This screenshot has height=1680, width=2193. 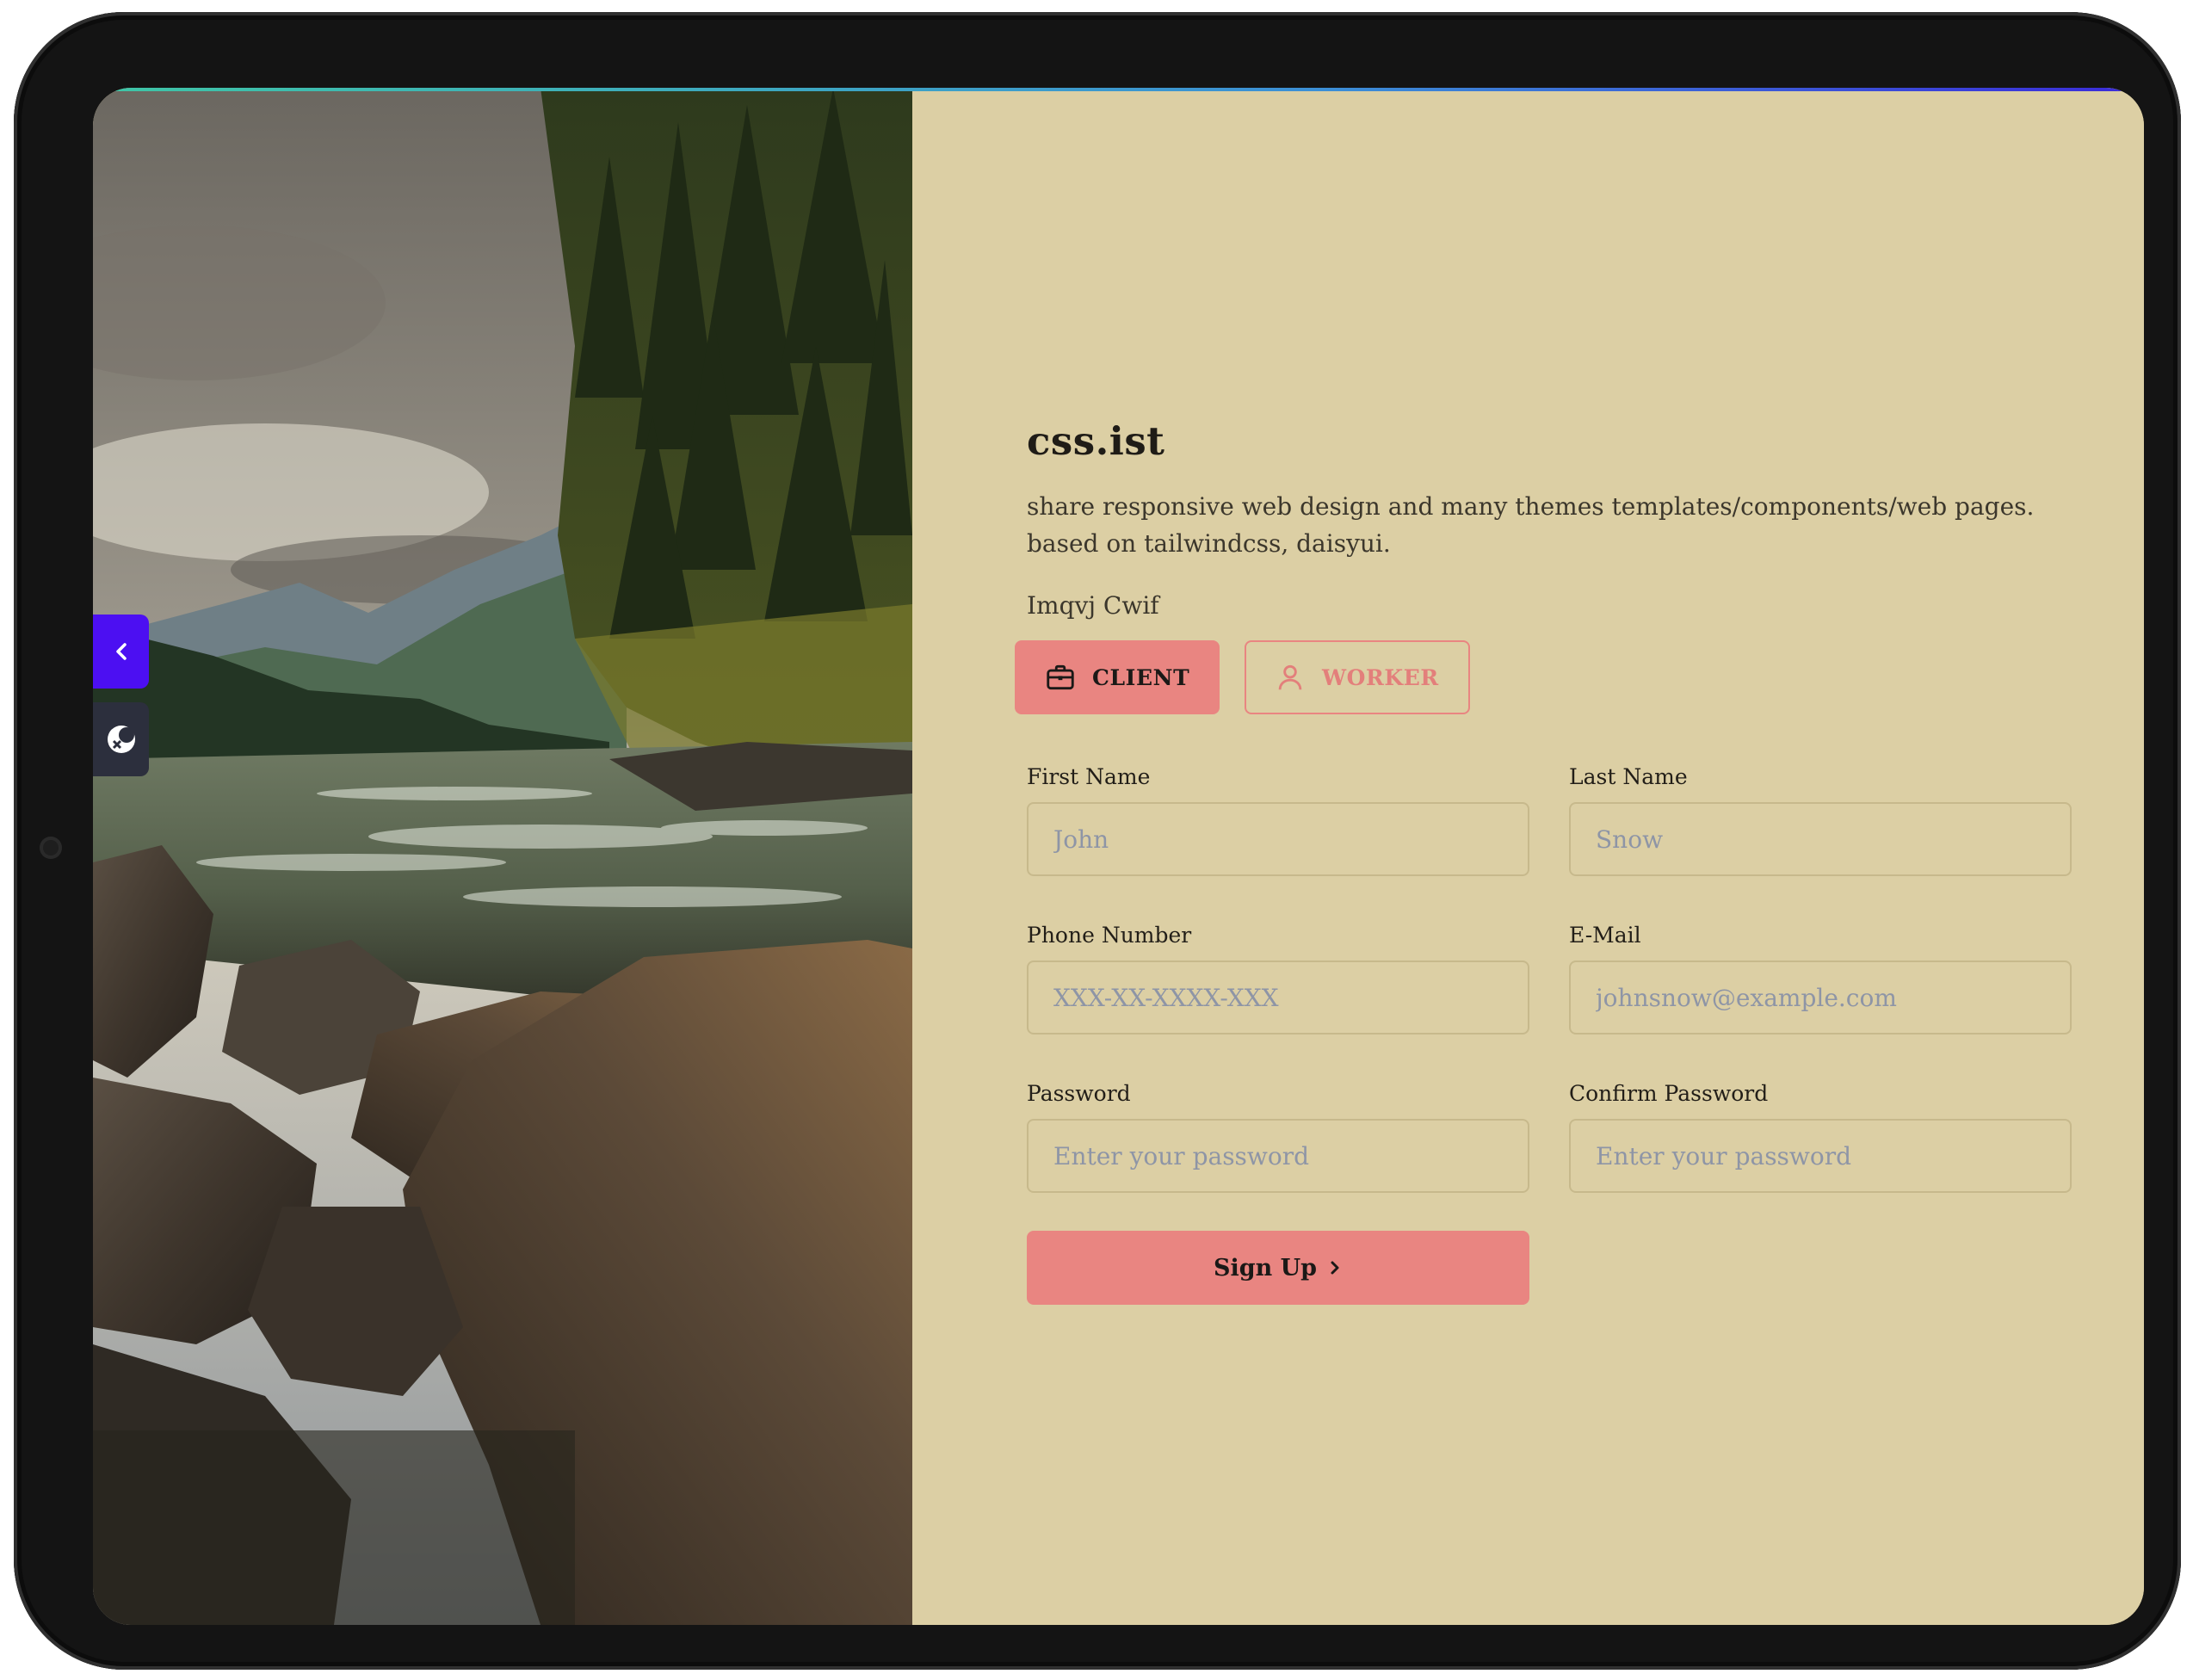 What do you see at coordinates (1060, 677) in the screenshot?
I see `briefcase-icon` at bounding box center [1060, 677].